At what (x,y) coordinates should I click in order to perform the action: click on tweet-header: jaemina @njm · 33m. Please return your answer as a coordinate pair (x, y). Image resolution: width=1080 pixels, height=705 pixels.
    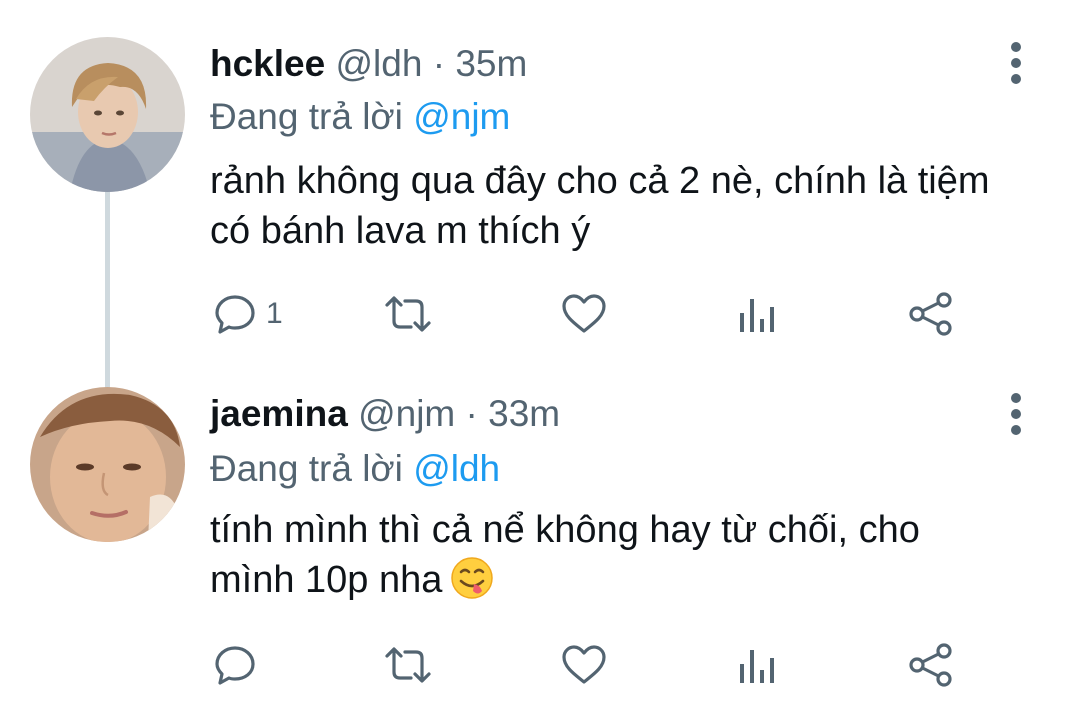
    Looking at the image, I should click on (385, 414).